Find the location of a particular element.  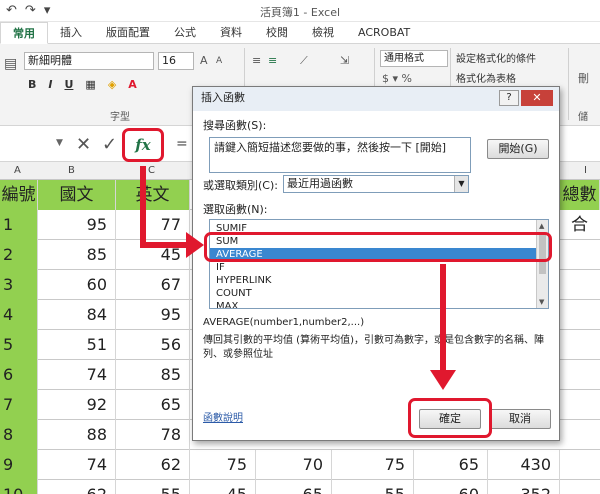

scroll-down-icon: ▼ is located at coordinates (541, 302).